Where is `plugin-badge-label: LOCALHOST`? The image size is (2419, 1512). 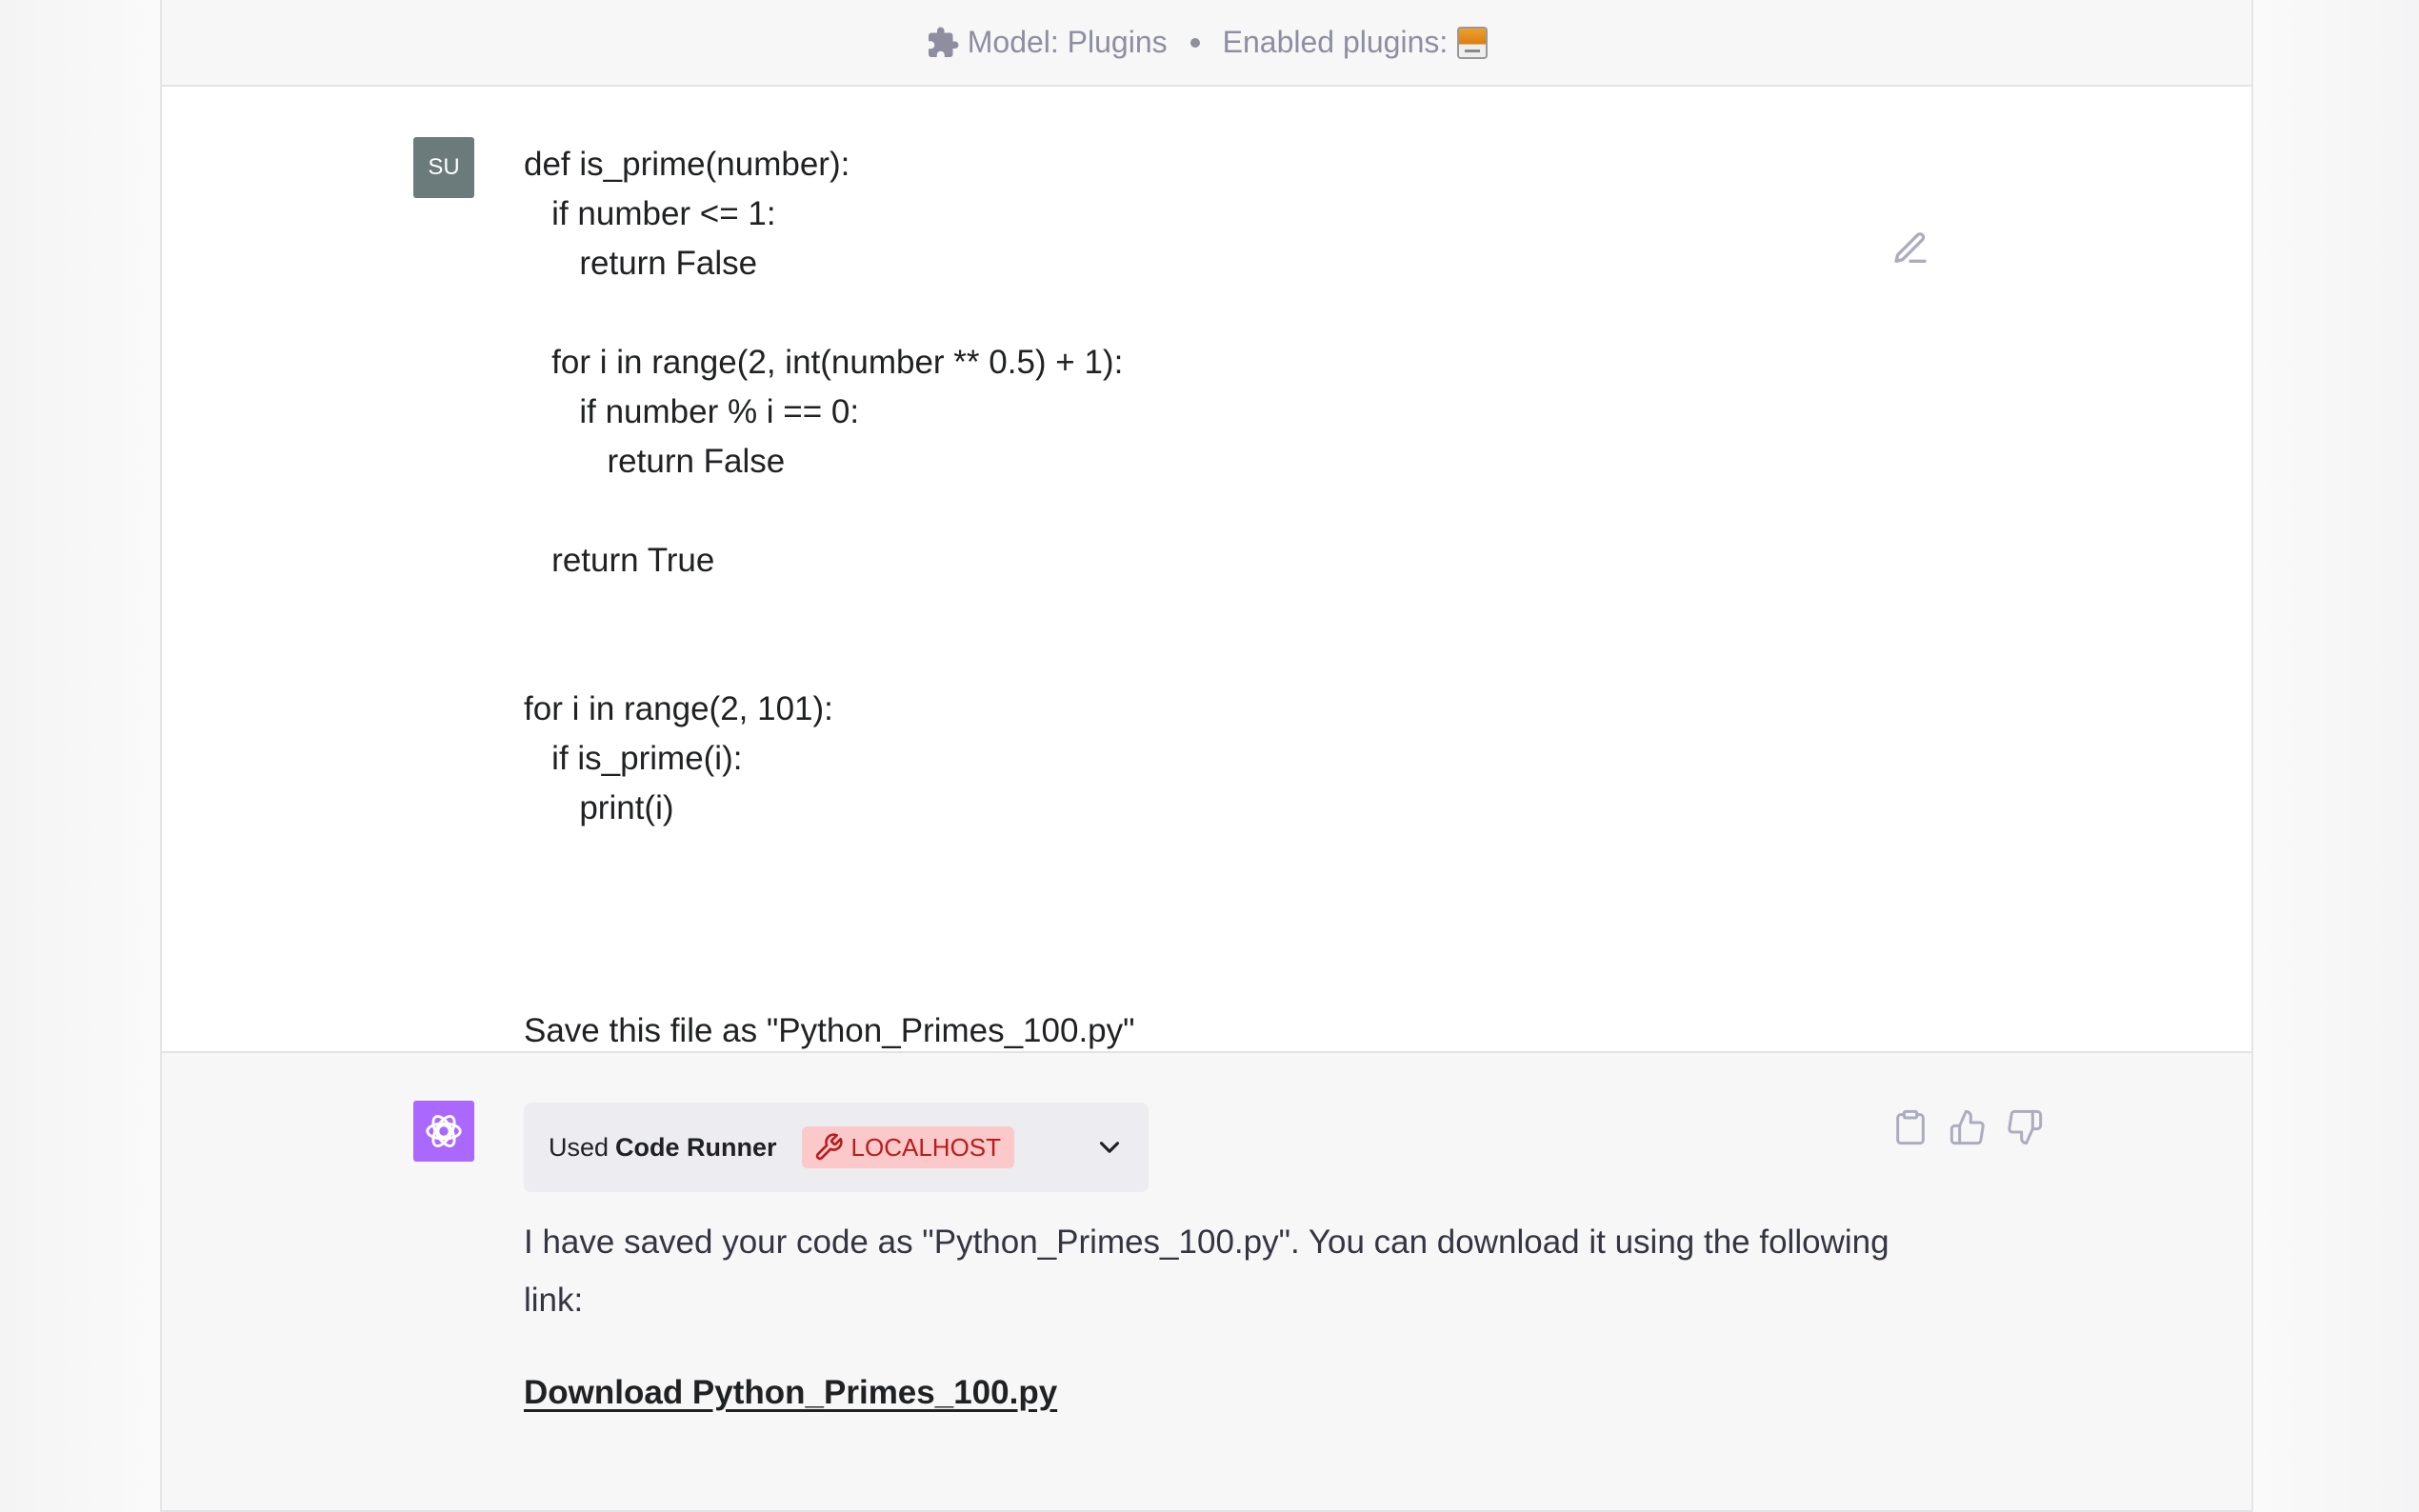
plugin-badge-label: LOCALHOST is located at coordinates (926, 1147).